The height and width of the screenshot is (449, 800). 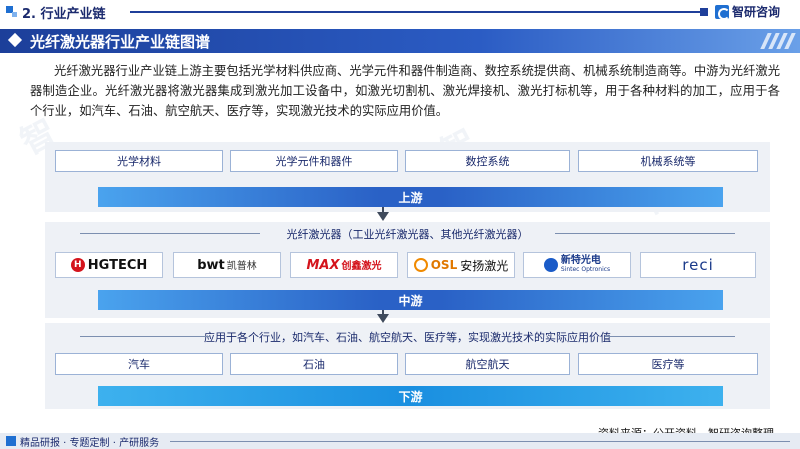 I want to click on downstream-heading-text: 应用于各个行业，如汽车、石油、航空航天、医疗等，实现激光技术的实际应用价值, so click(x=407, y=337).